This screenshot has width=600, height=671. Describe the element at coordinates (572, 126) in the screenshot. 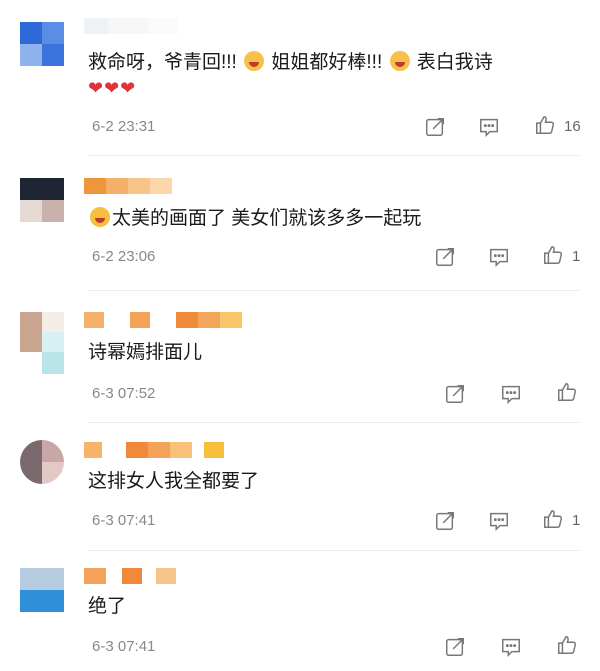

I see `like-count: 16` at that location.